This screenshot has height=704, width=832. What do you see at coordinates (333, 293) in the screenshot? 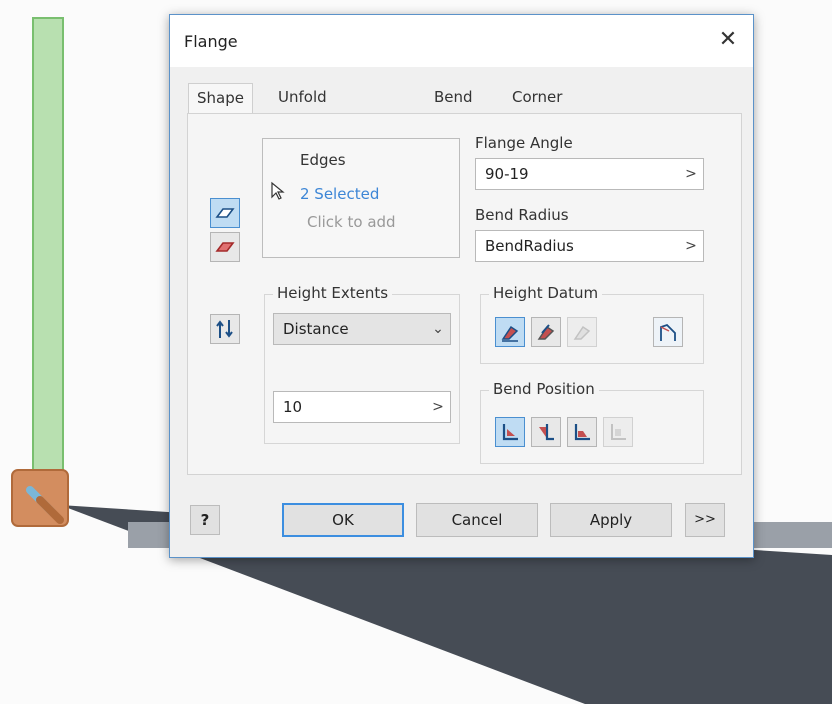
I see `height-extents-label: Height Extents` at bounding box center [333, 293].